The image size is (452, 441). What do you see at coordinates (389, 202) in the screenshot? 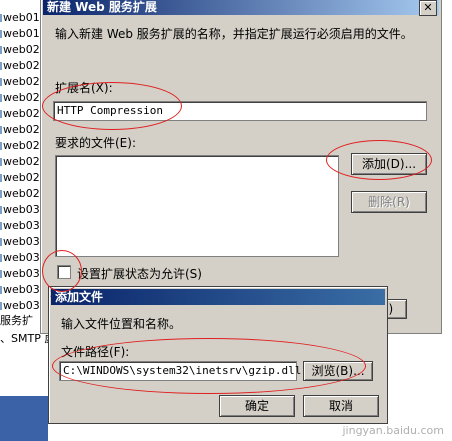
I see `remove-file-button: 删除(R)` at bounding box center [389, 202].